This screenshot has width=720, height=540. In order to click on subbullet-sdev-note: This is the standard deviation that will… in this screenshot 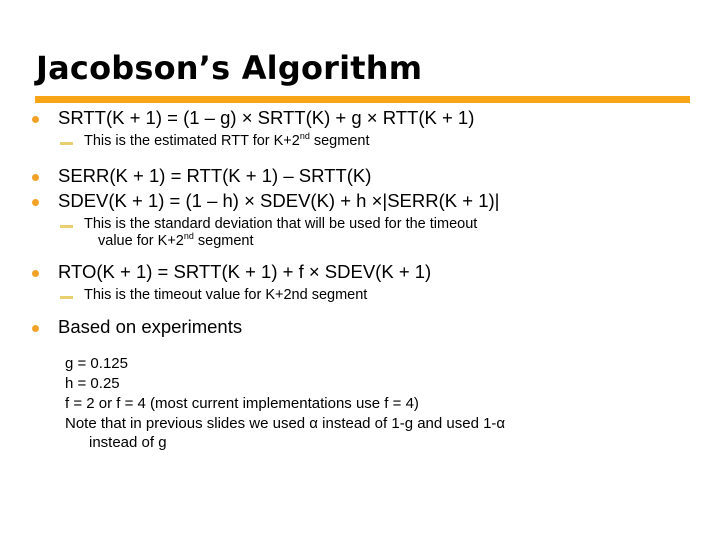, I will do `click(360, 233)`.